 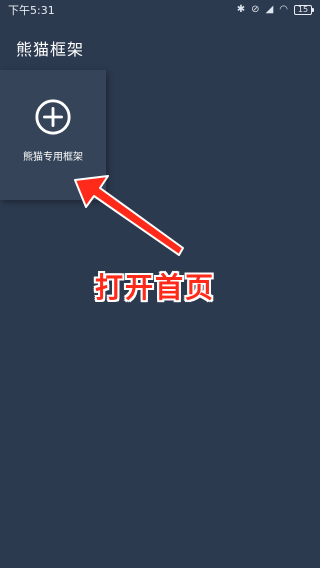 I want to click on page-title: 熊猫框架, so click(x=50, y=49).